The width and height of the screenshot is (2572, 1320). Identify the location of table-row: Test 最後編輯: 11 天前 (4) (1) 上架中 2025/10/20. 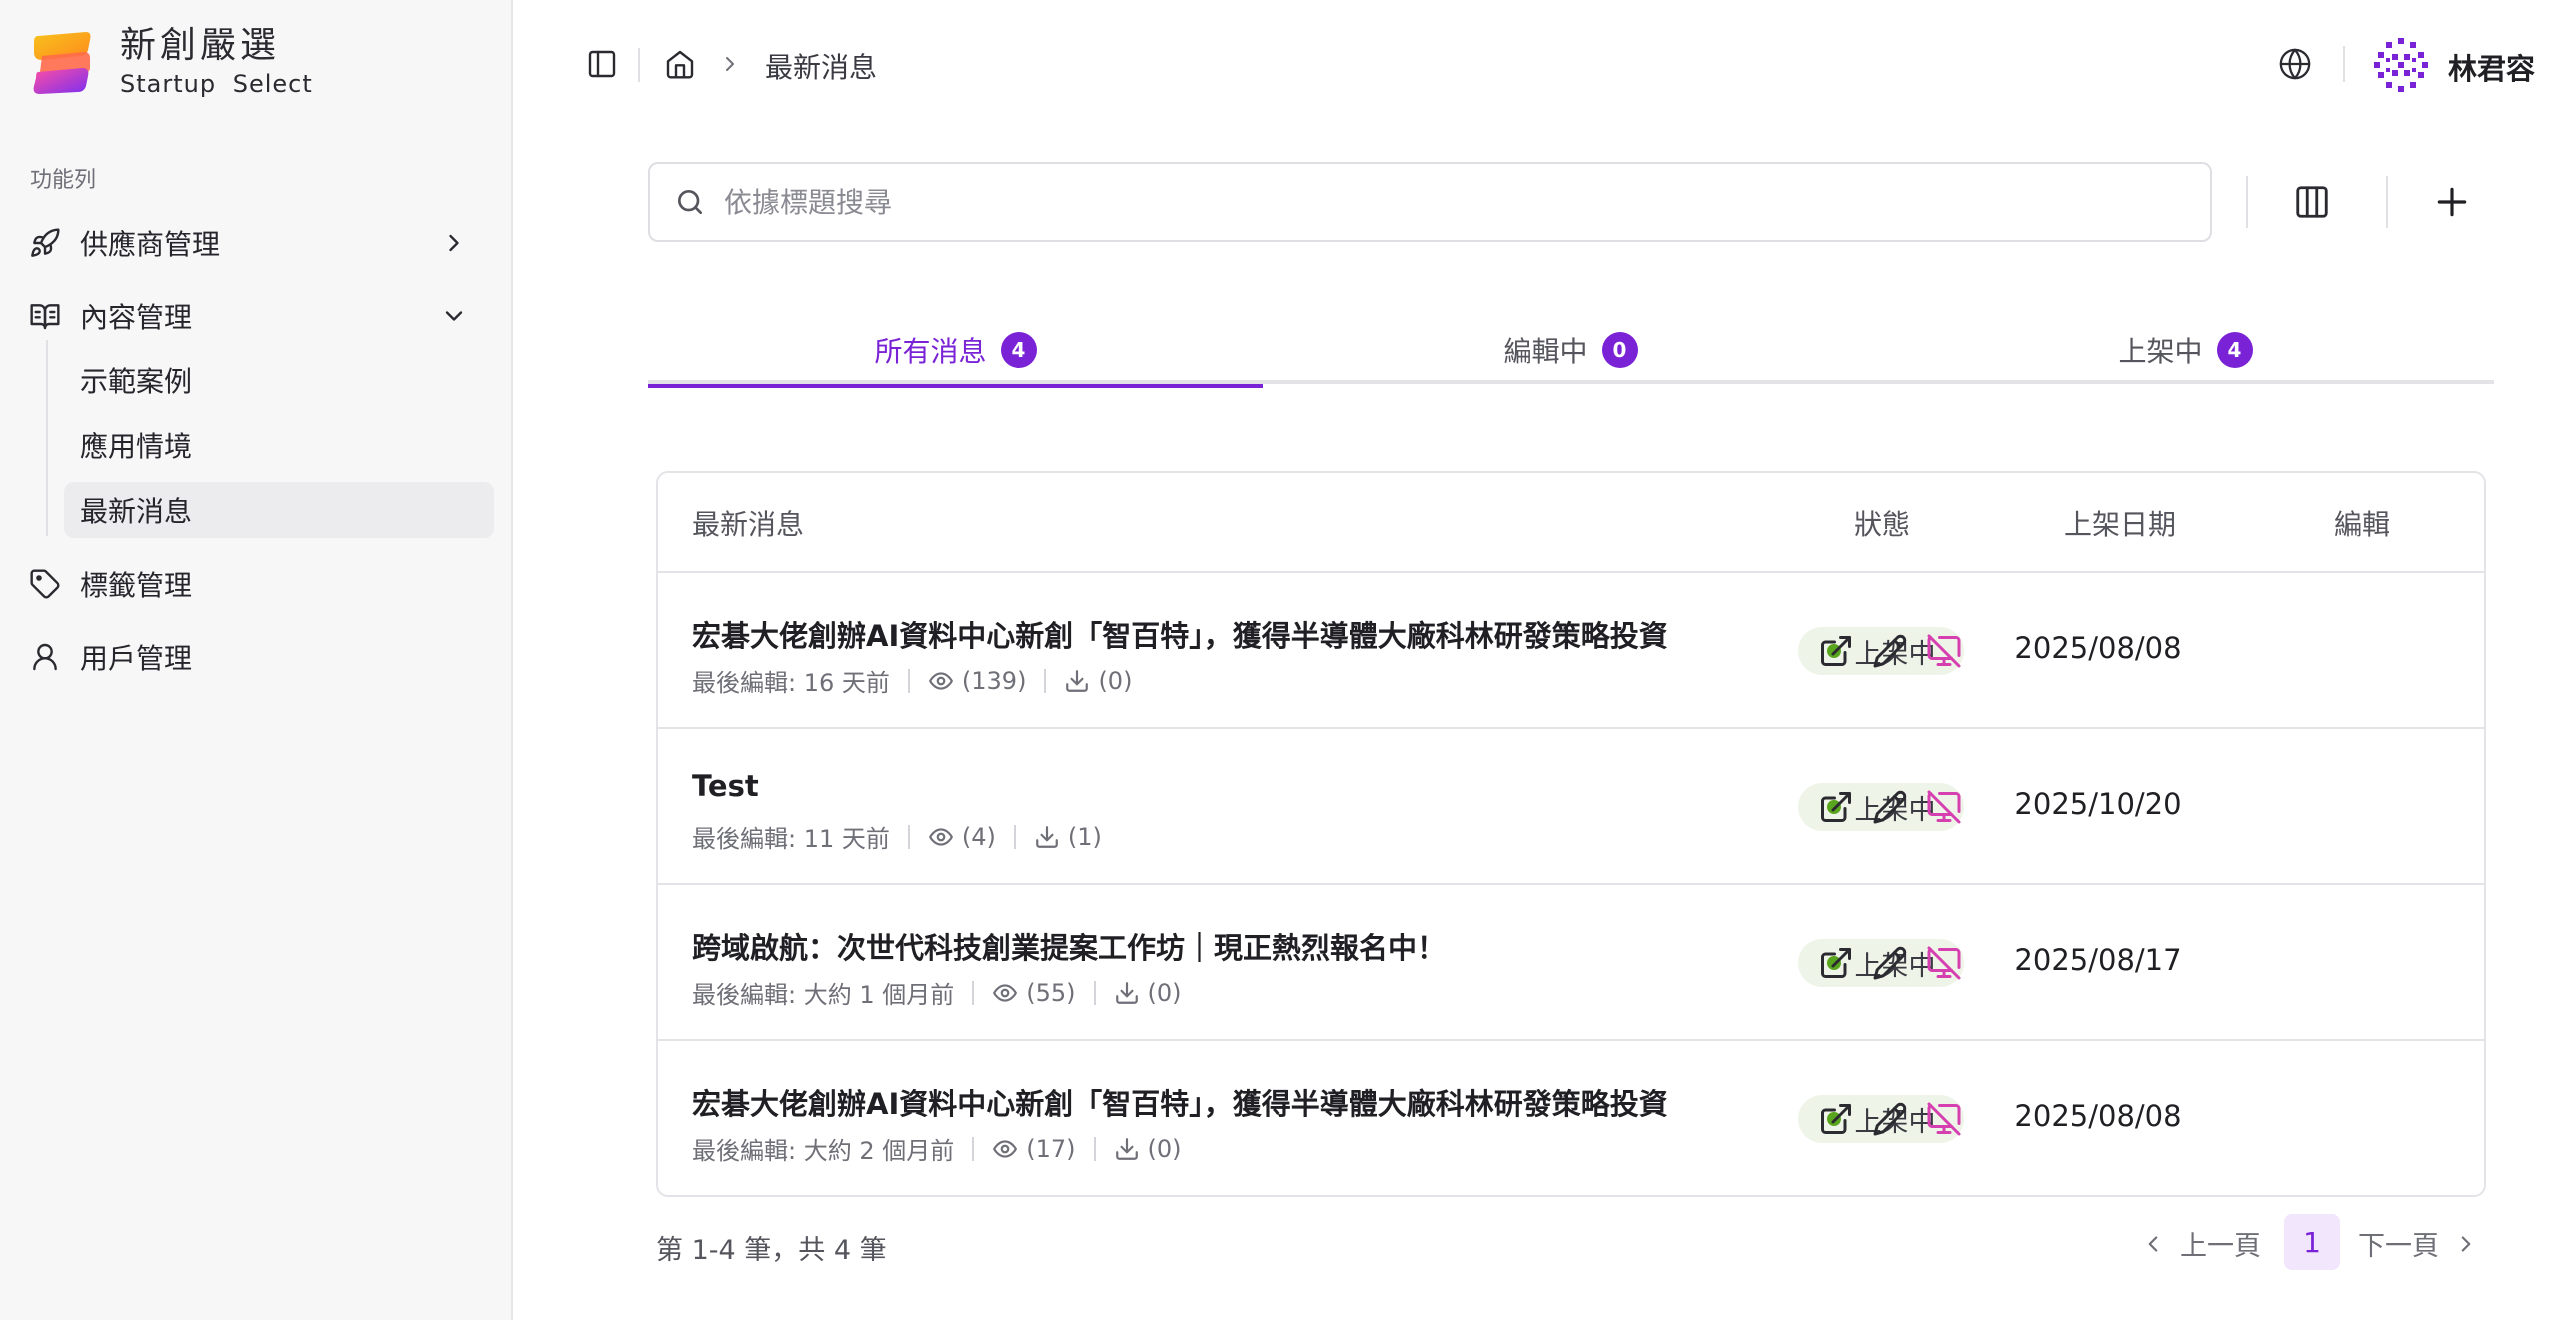
(1571, 807).